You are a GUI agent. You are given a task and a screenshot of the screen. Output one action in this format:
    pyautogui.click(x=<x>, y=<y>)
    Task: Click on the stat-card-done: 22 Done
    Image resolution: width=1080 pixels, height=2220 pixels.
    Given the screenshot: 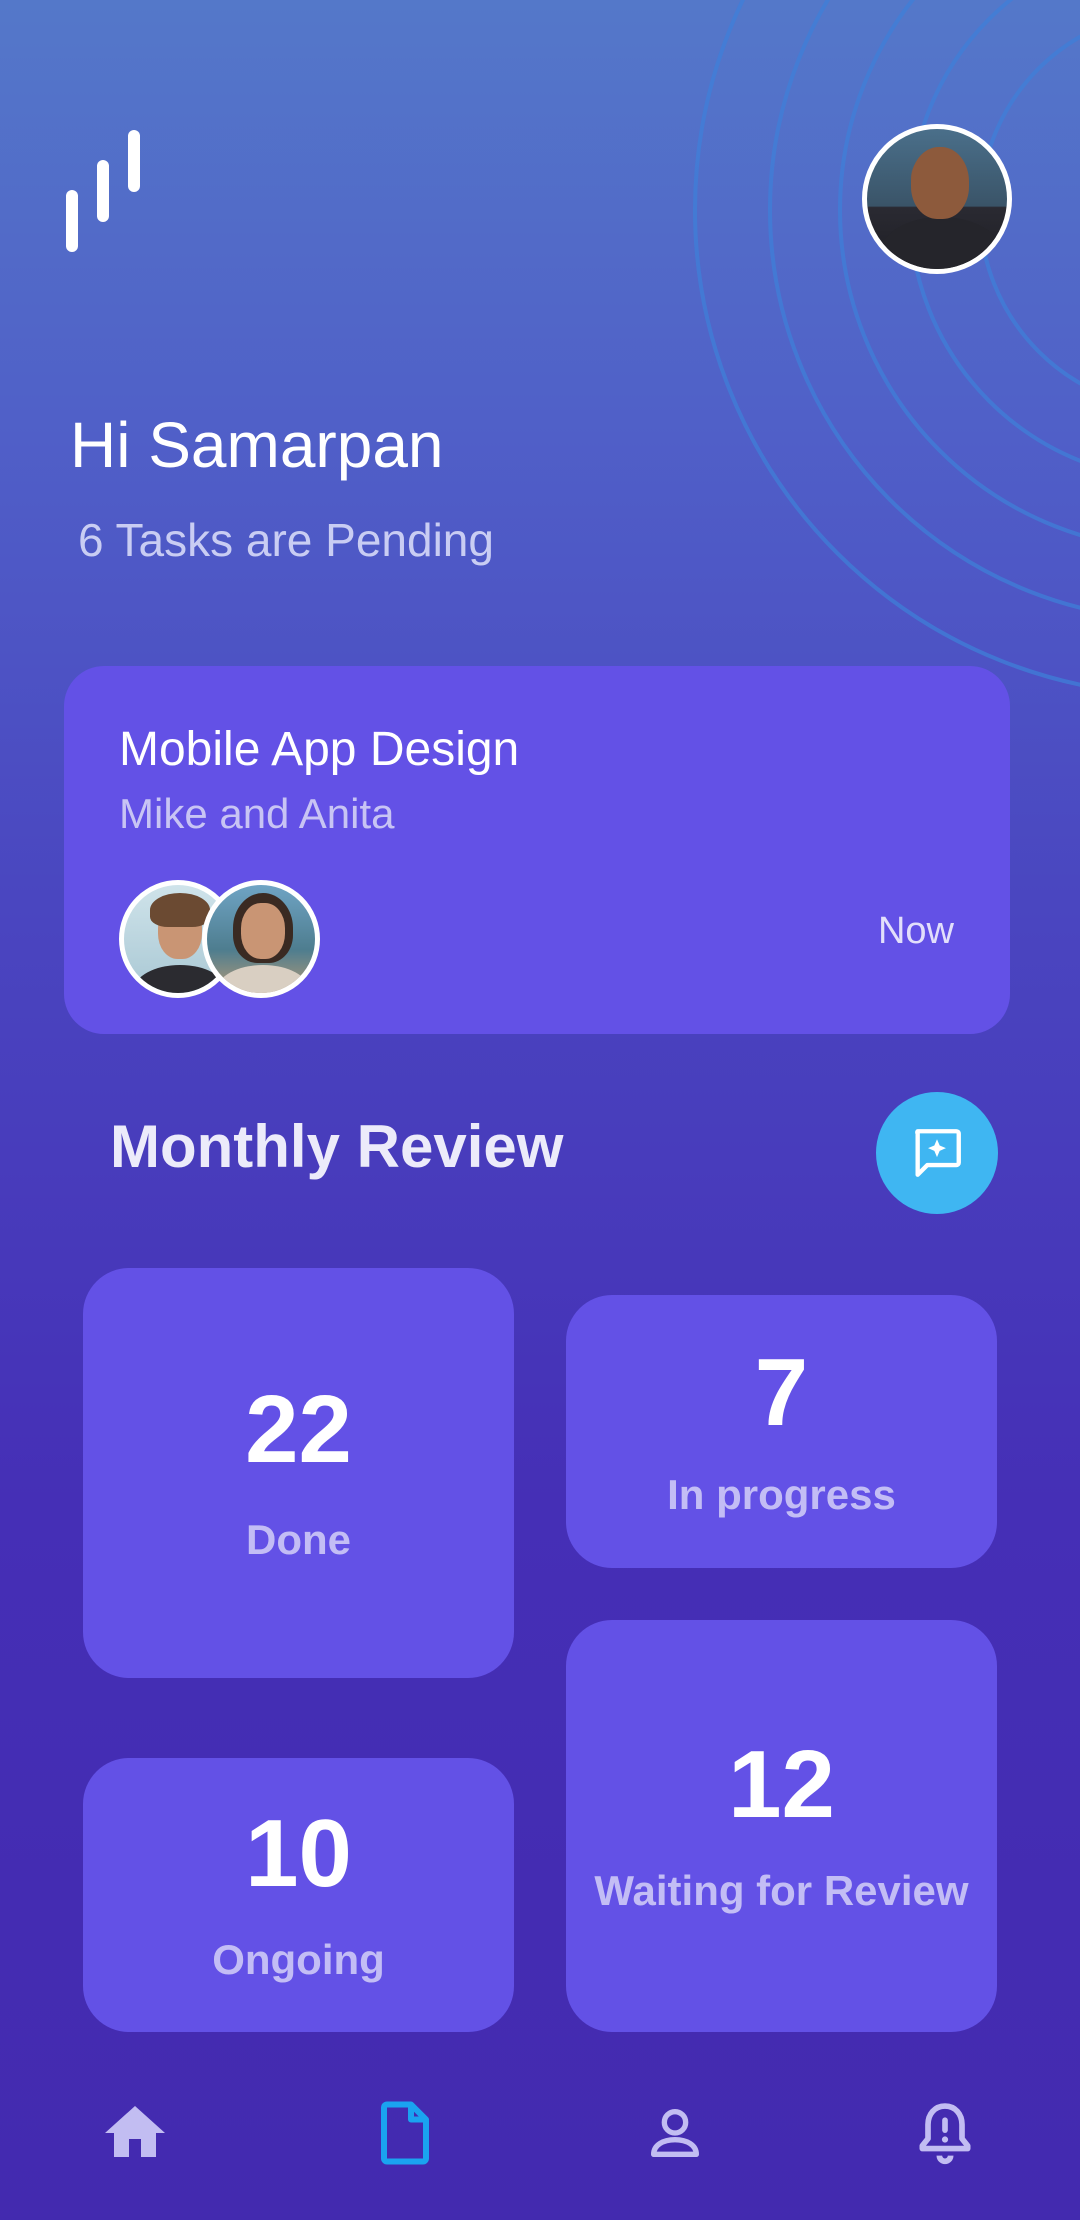 What is the action you would take?
    pyautogui.click(x=298, y=1473)
    